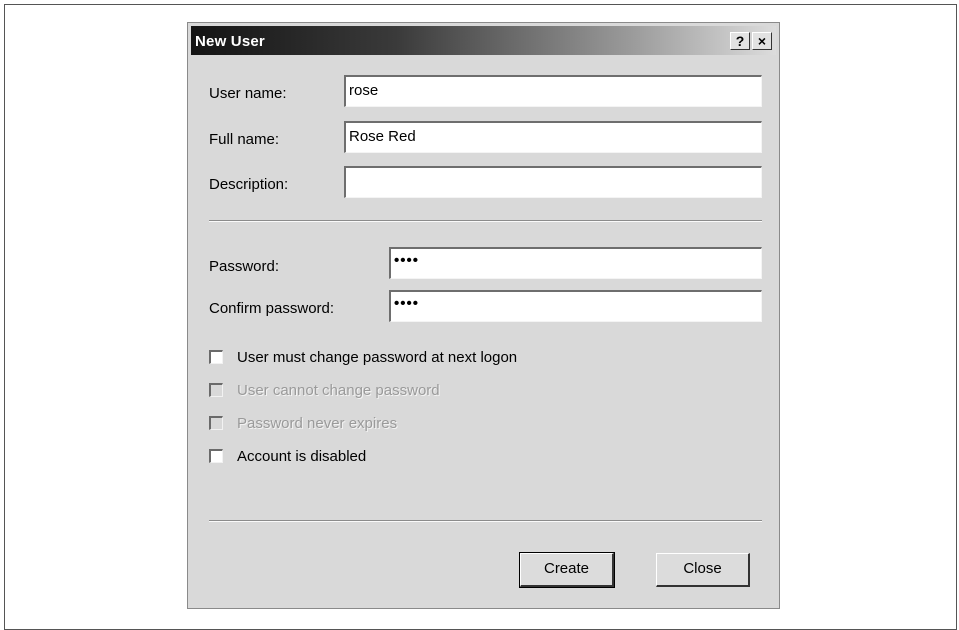  Describe the element at coordinates (377, 357) in the screenshot. I see `must-change-password-label: User must change password at next logon` at that location.